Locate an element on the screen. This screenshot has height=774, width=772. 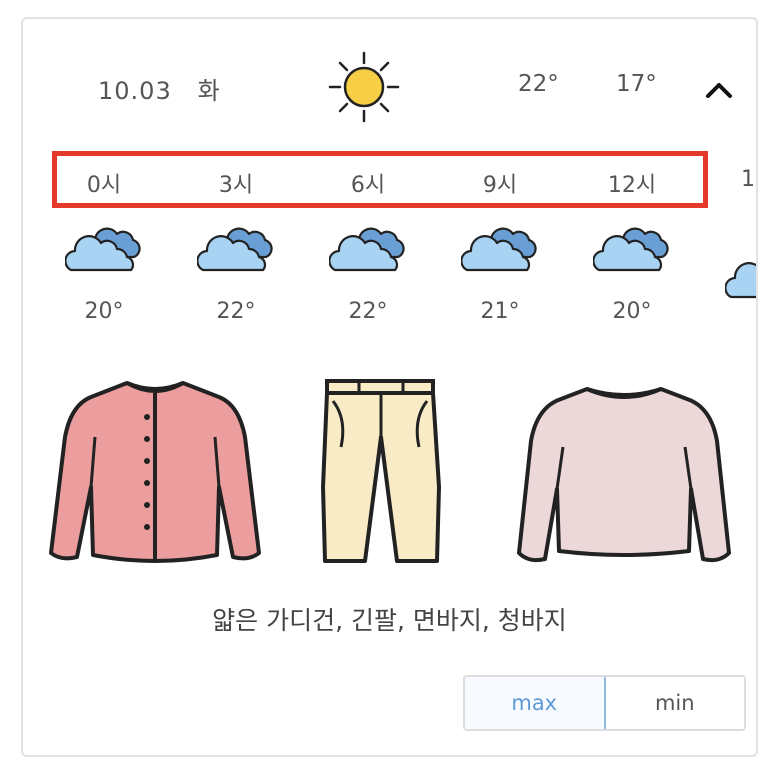
min-button: min is located at coordinates (675, 703).